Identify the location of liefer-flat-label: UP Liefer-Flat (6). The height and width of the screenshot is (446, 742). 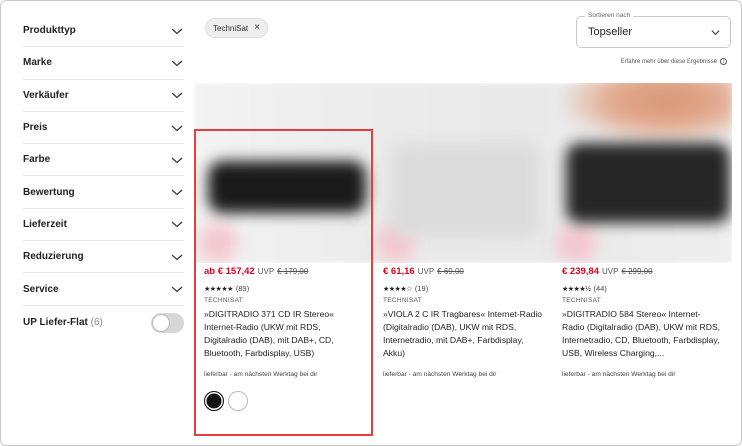
(63, 322).